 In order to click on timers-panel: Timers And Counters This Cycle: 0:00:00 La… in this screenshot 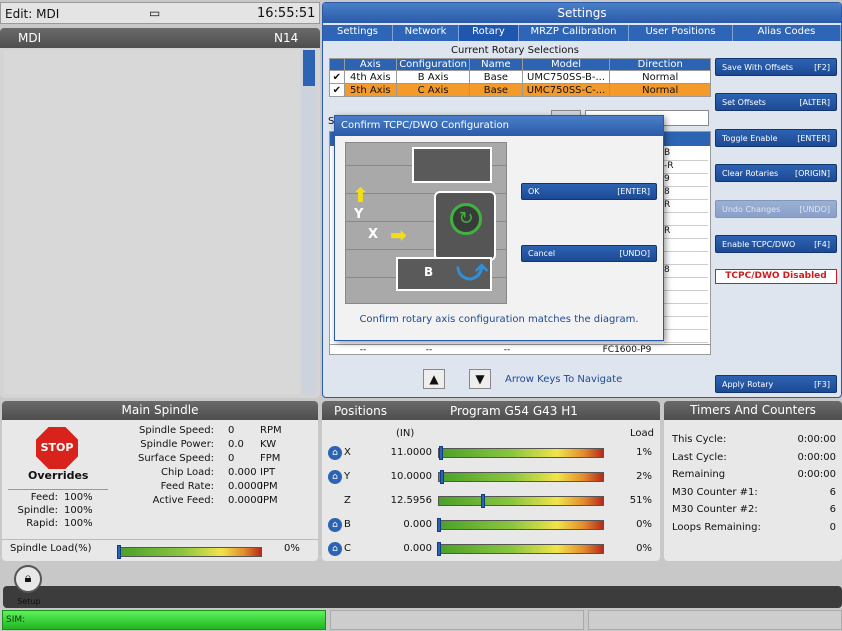, I will do `click(753, 481)`.